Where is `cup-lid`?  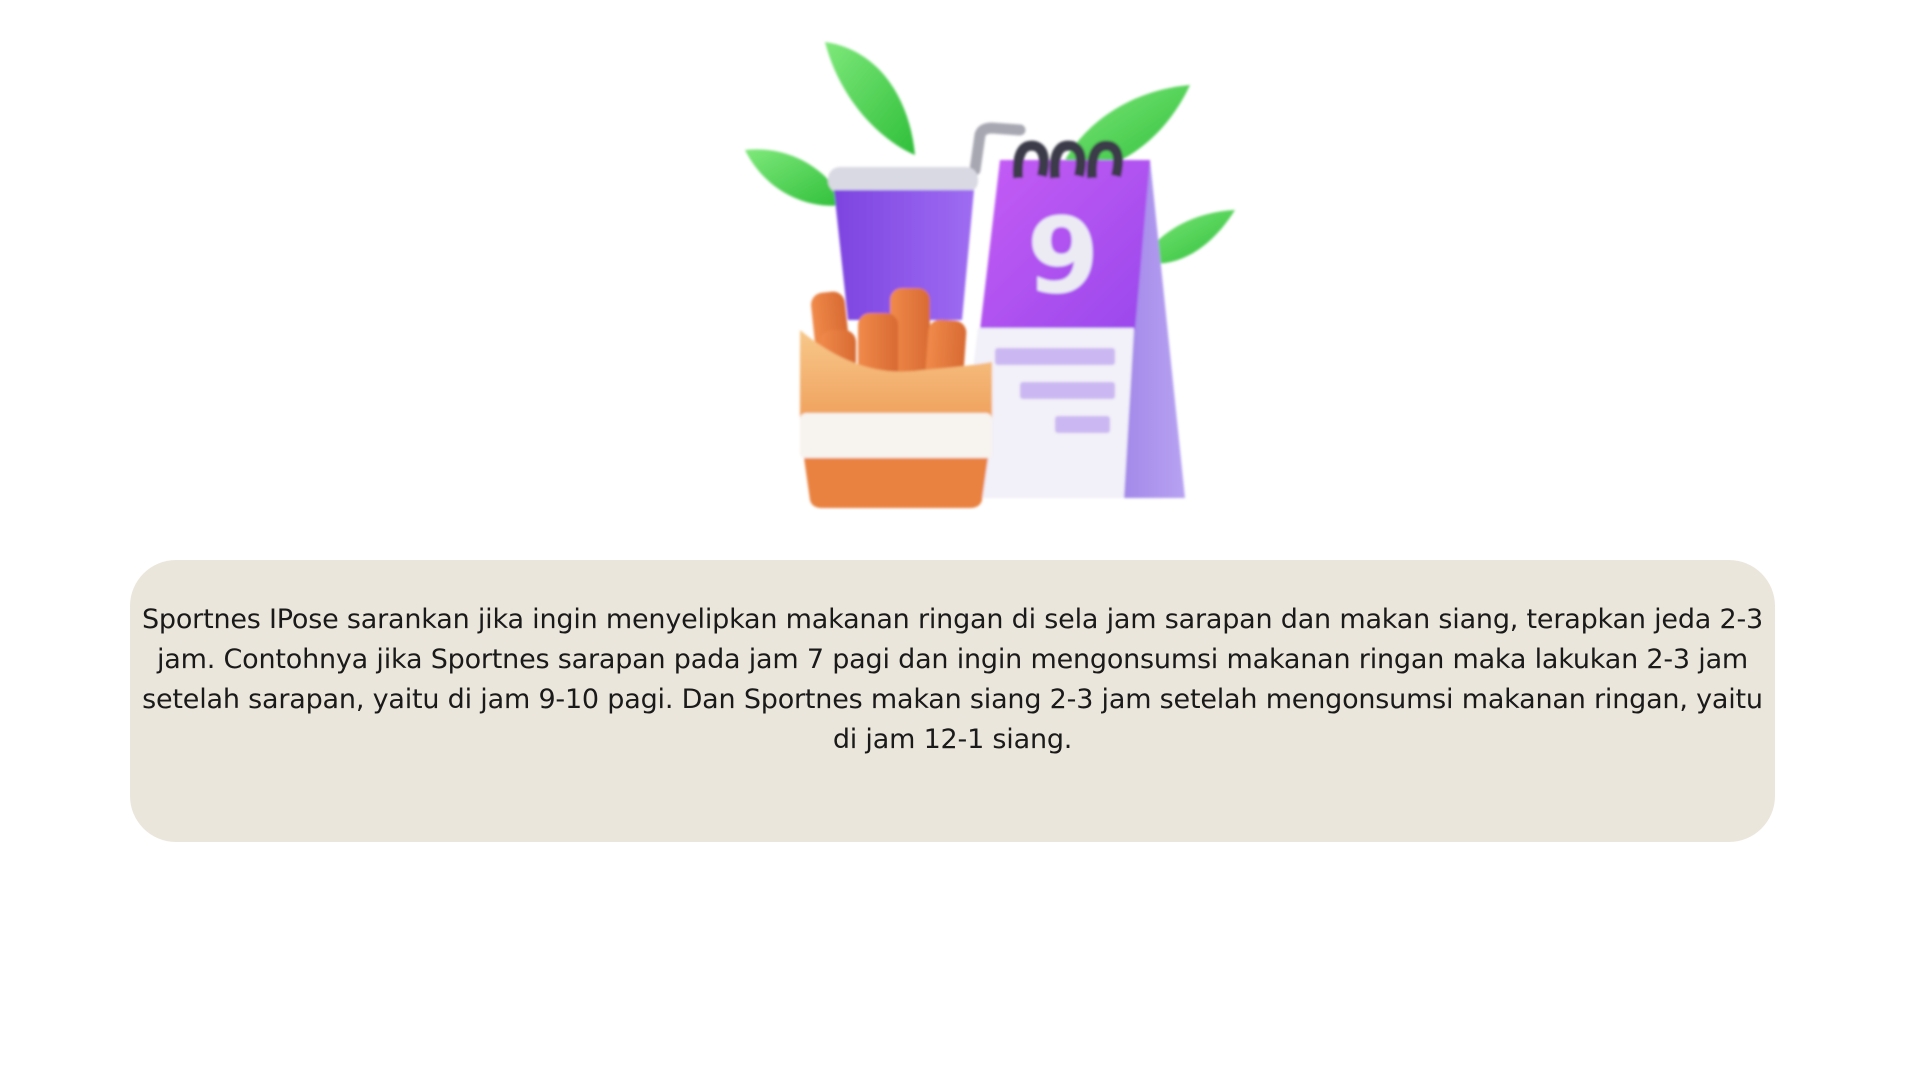 cup-lid is located at coordinates (903, 180).